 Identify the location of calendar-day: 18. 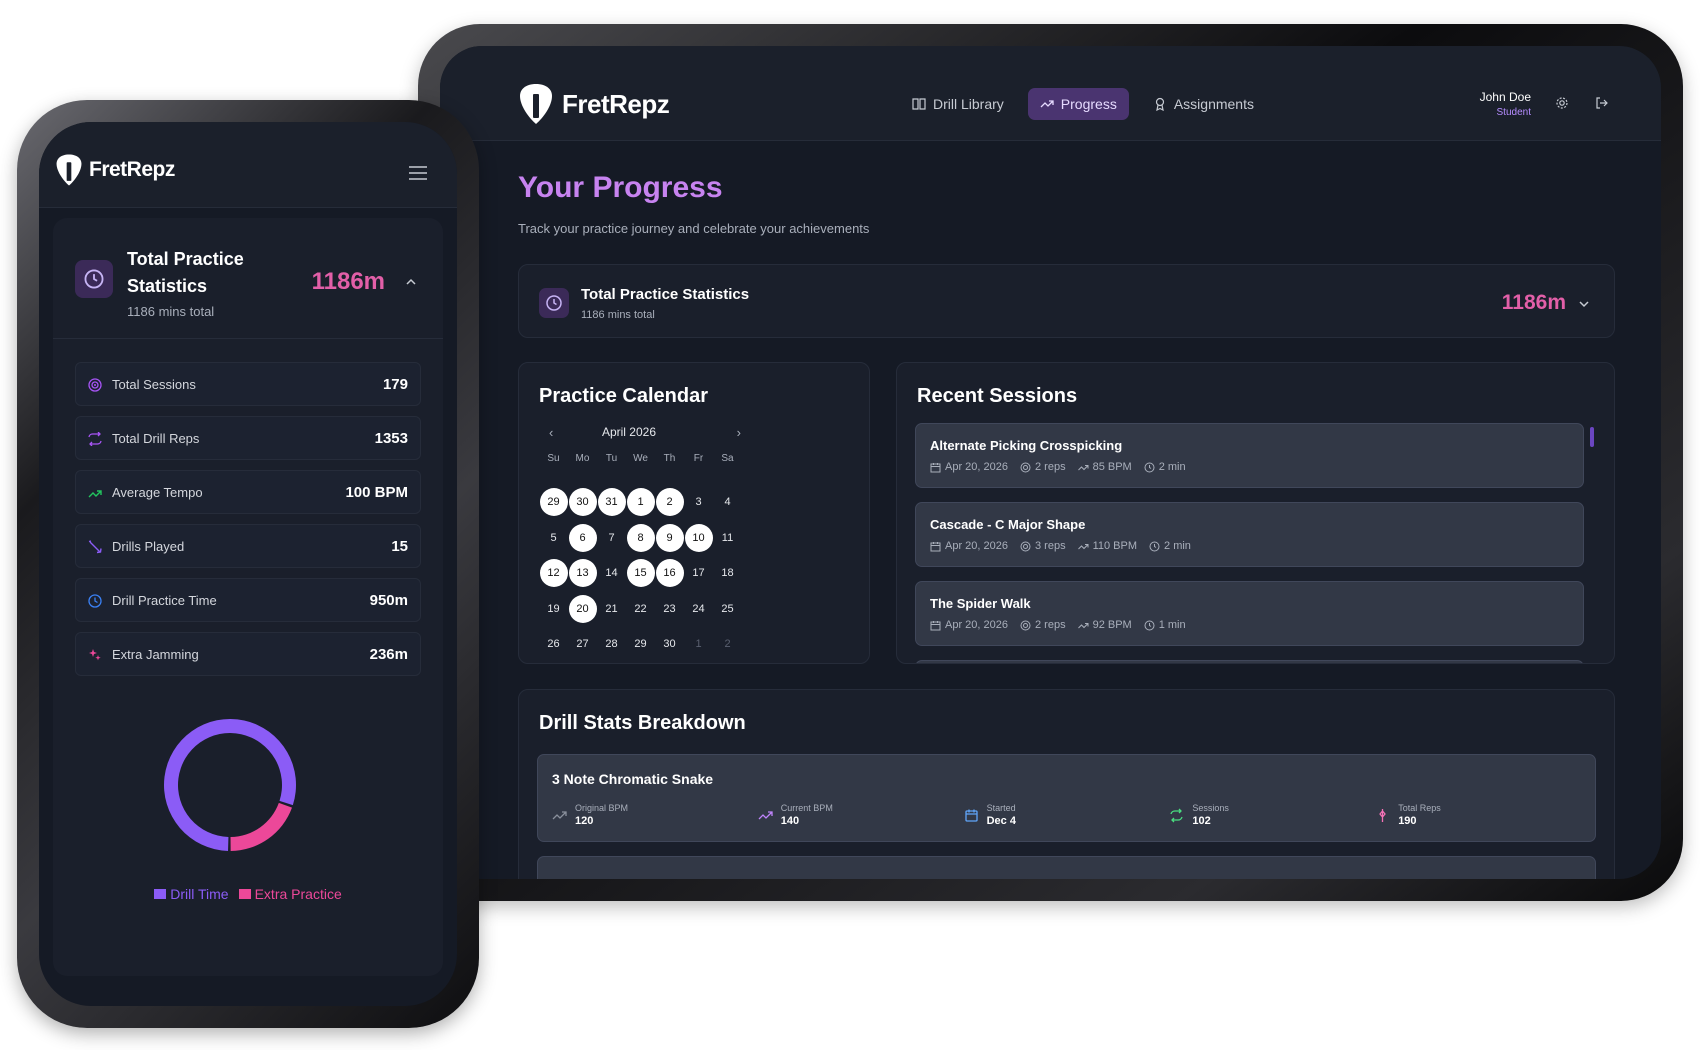
(727, 574).